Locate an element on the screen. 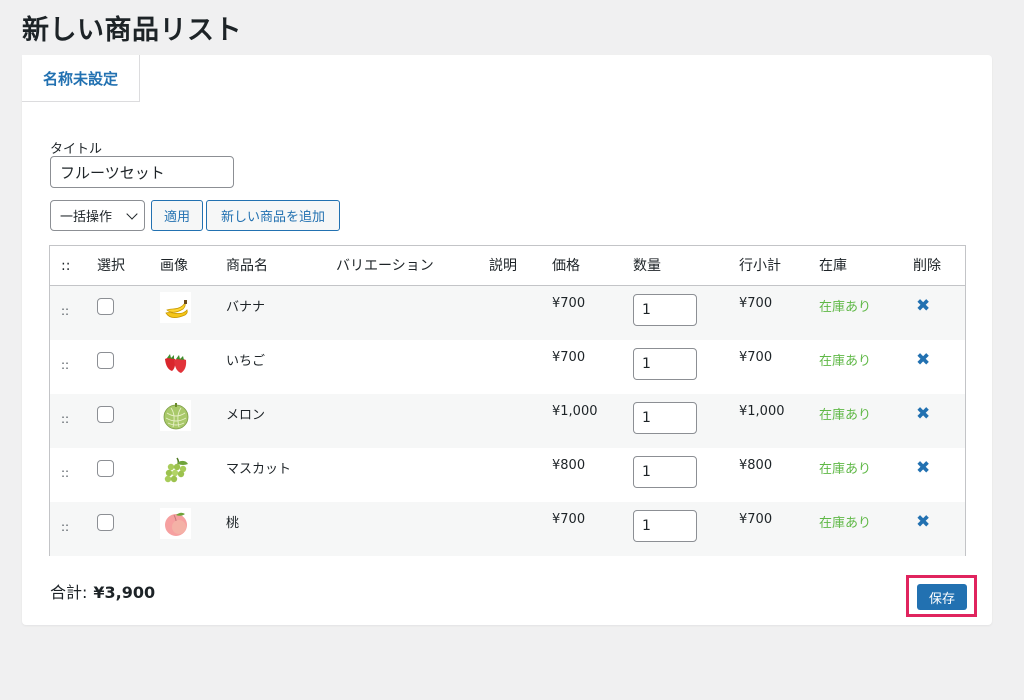 The height and width of the screenshot is (700, 1024). banana-icon is located at coordinates (175, 307).